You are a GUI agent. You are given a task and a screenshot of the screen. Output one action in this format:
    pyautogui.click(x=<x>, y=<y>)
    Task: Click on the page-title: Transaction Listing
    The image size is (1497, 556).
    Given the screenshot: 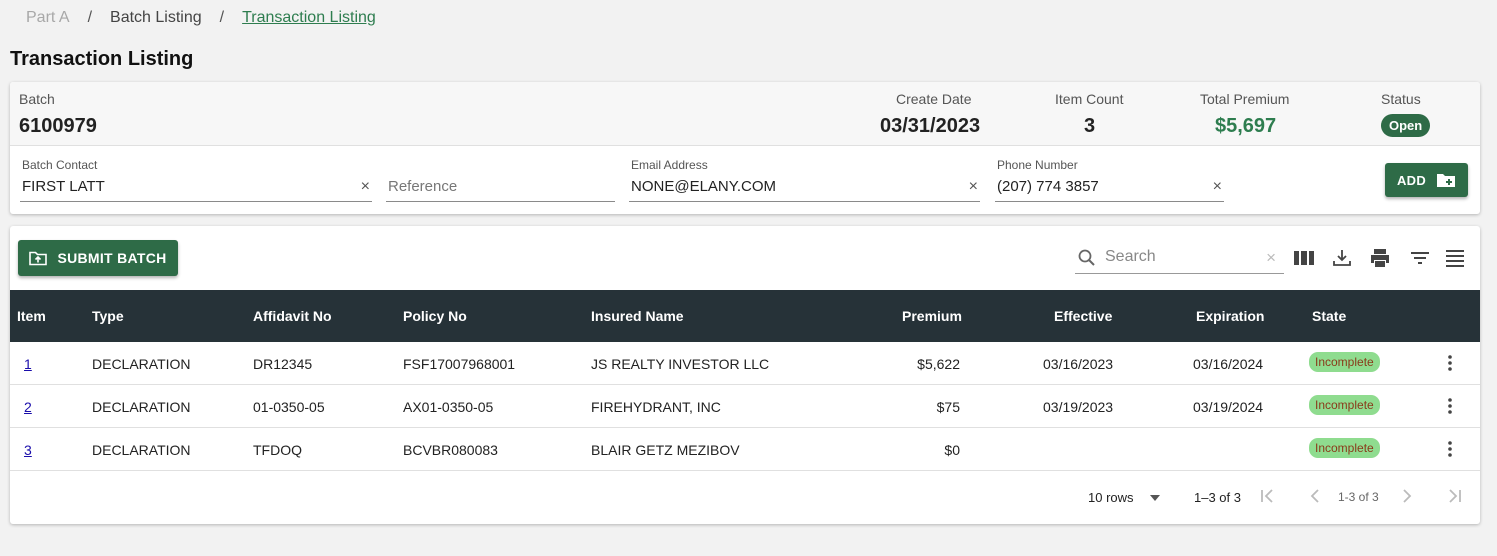 What is the action you would take?
    pyautogui.click(x=102, y=59)
    